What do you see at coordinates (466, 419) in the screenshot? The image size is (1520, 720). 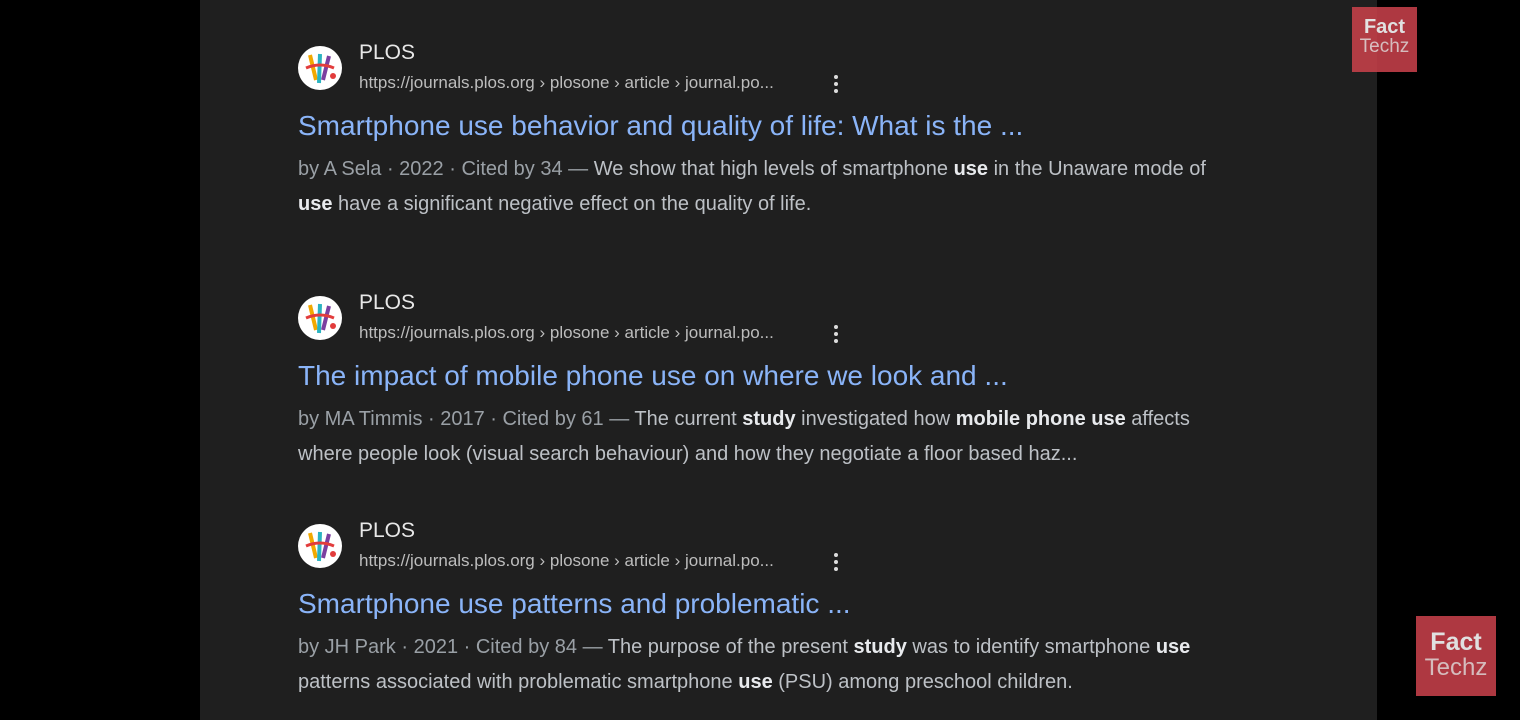 I see `result-meta: by MA Timmis · 2017 · Cited by 61 —` at bounding box center [466, 419].